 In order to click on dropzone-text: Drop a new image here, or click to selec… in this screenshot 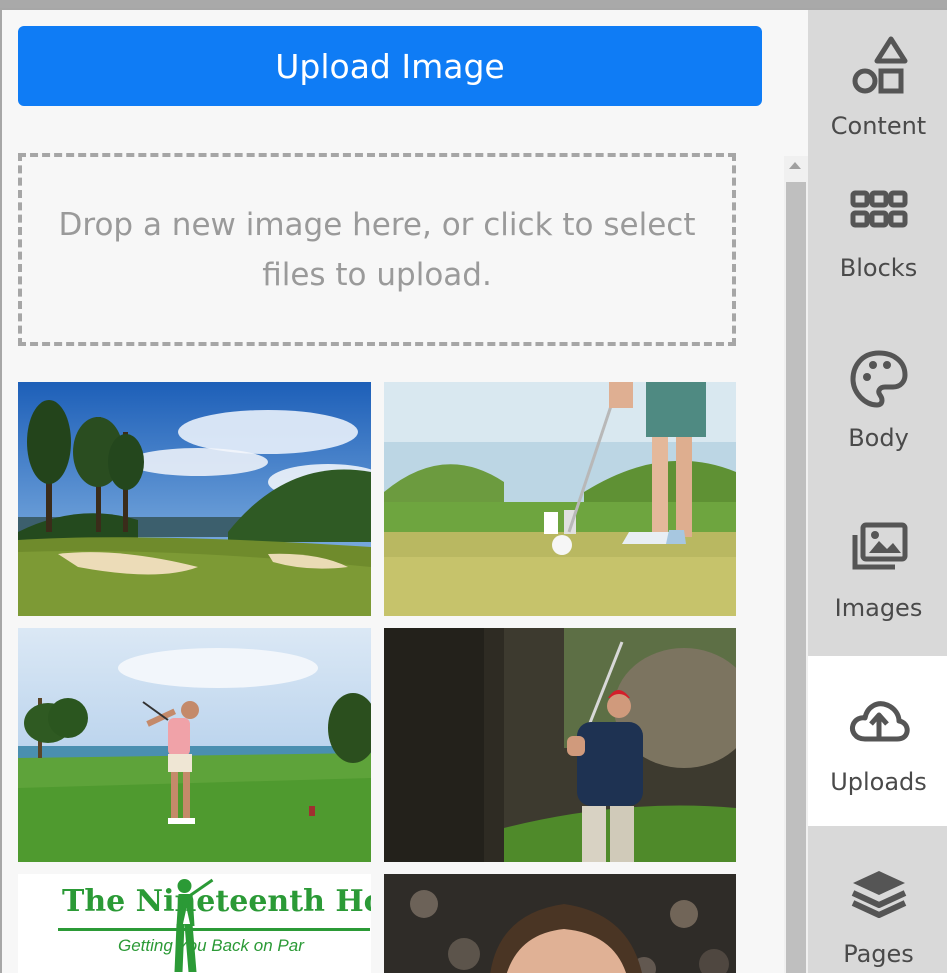, I will do `click(377, 249)`.